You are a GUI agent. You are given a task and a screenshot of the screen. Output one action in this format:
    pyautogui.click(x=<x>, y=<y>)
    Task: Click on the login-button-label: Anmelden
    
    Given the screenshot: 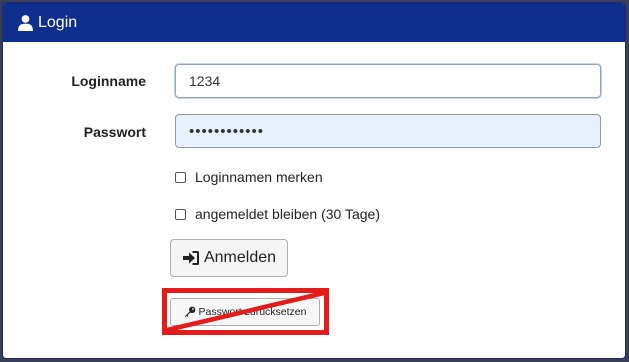 What is the action you would take?
    pyautogui.click(x=240, y=257)
    